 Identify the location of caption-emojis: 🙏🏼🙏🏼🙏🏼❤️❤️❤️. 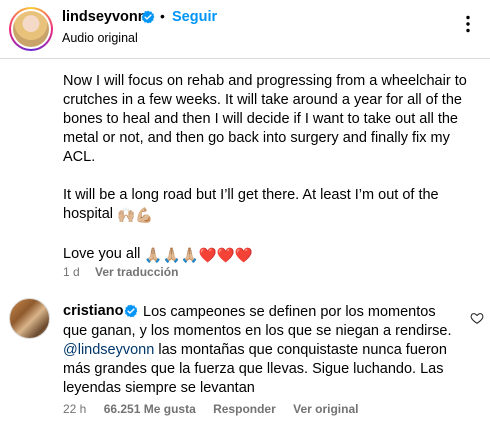
(198, 256).